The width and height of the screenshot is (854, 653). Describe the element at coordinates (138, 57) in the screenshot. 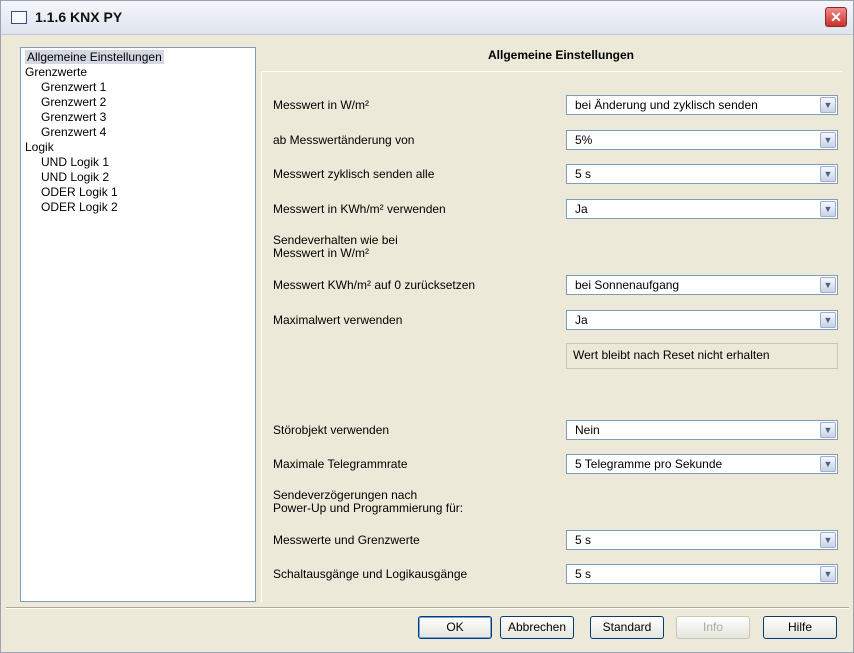

I see `tree-item-allgemeine-einstellungen: Allgemeine Einstellungen` at that location.